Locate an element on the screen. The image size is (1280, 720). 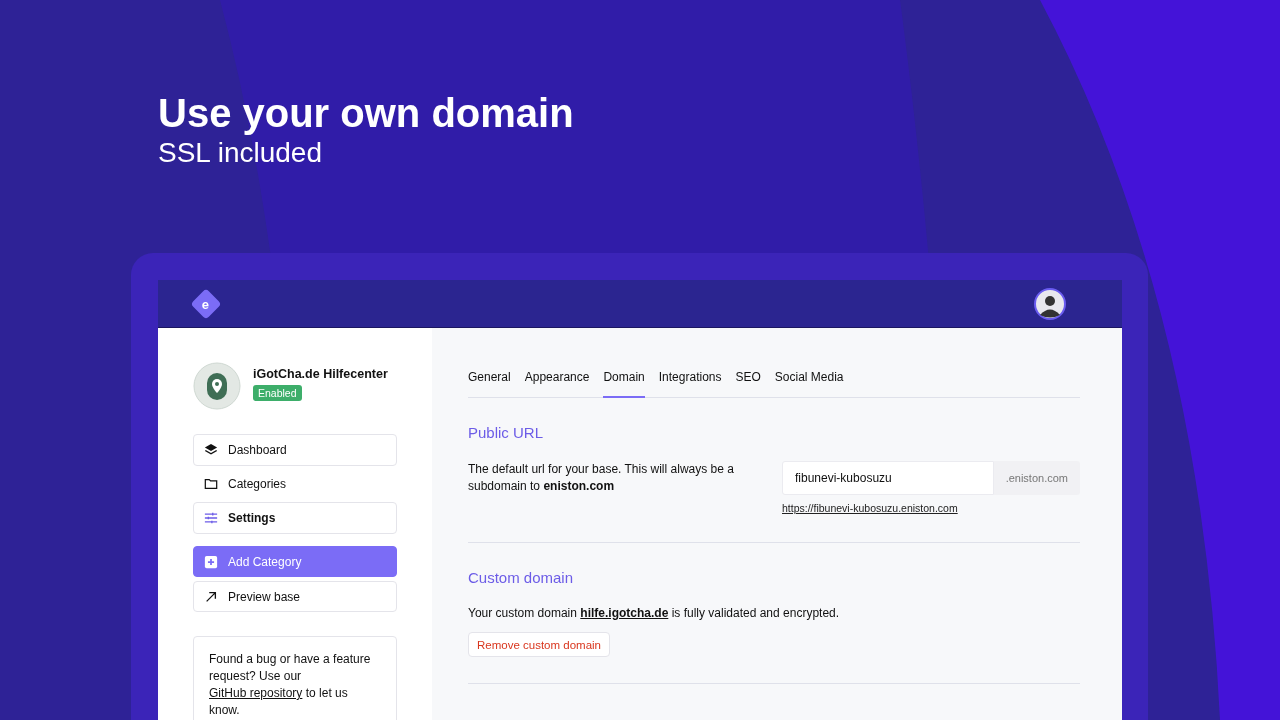
action-button: Add Category is located at coordinates (295, 561).